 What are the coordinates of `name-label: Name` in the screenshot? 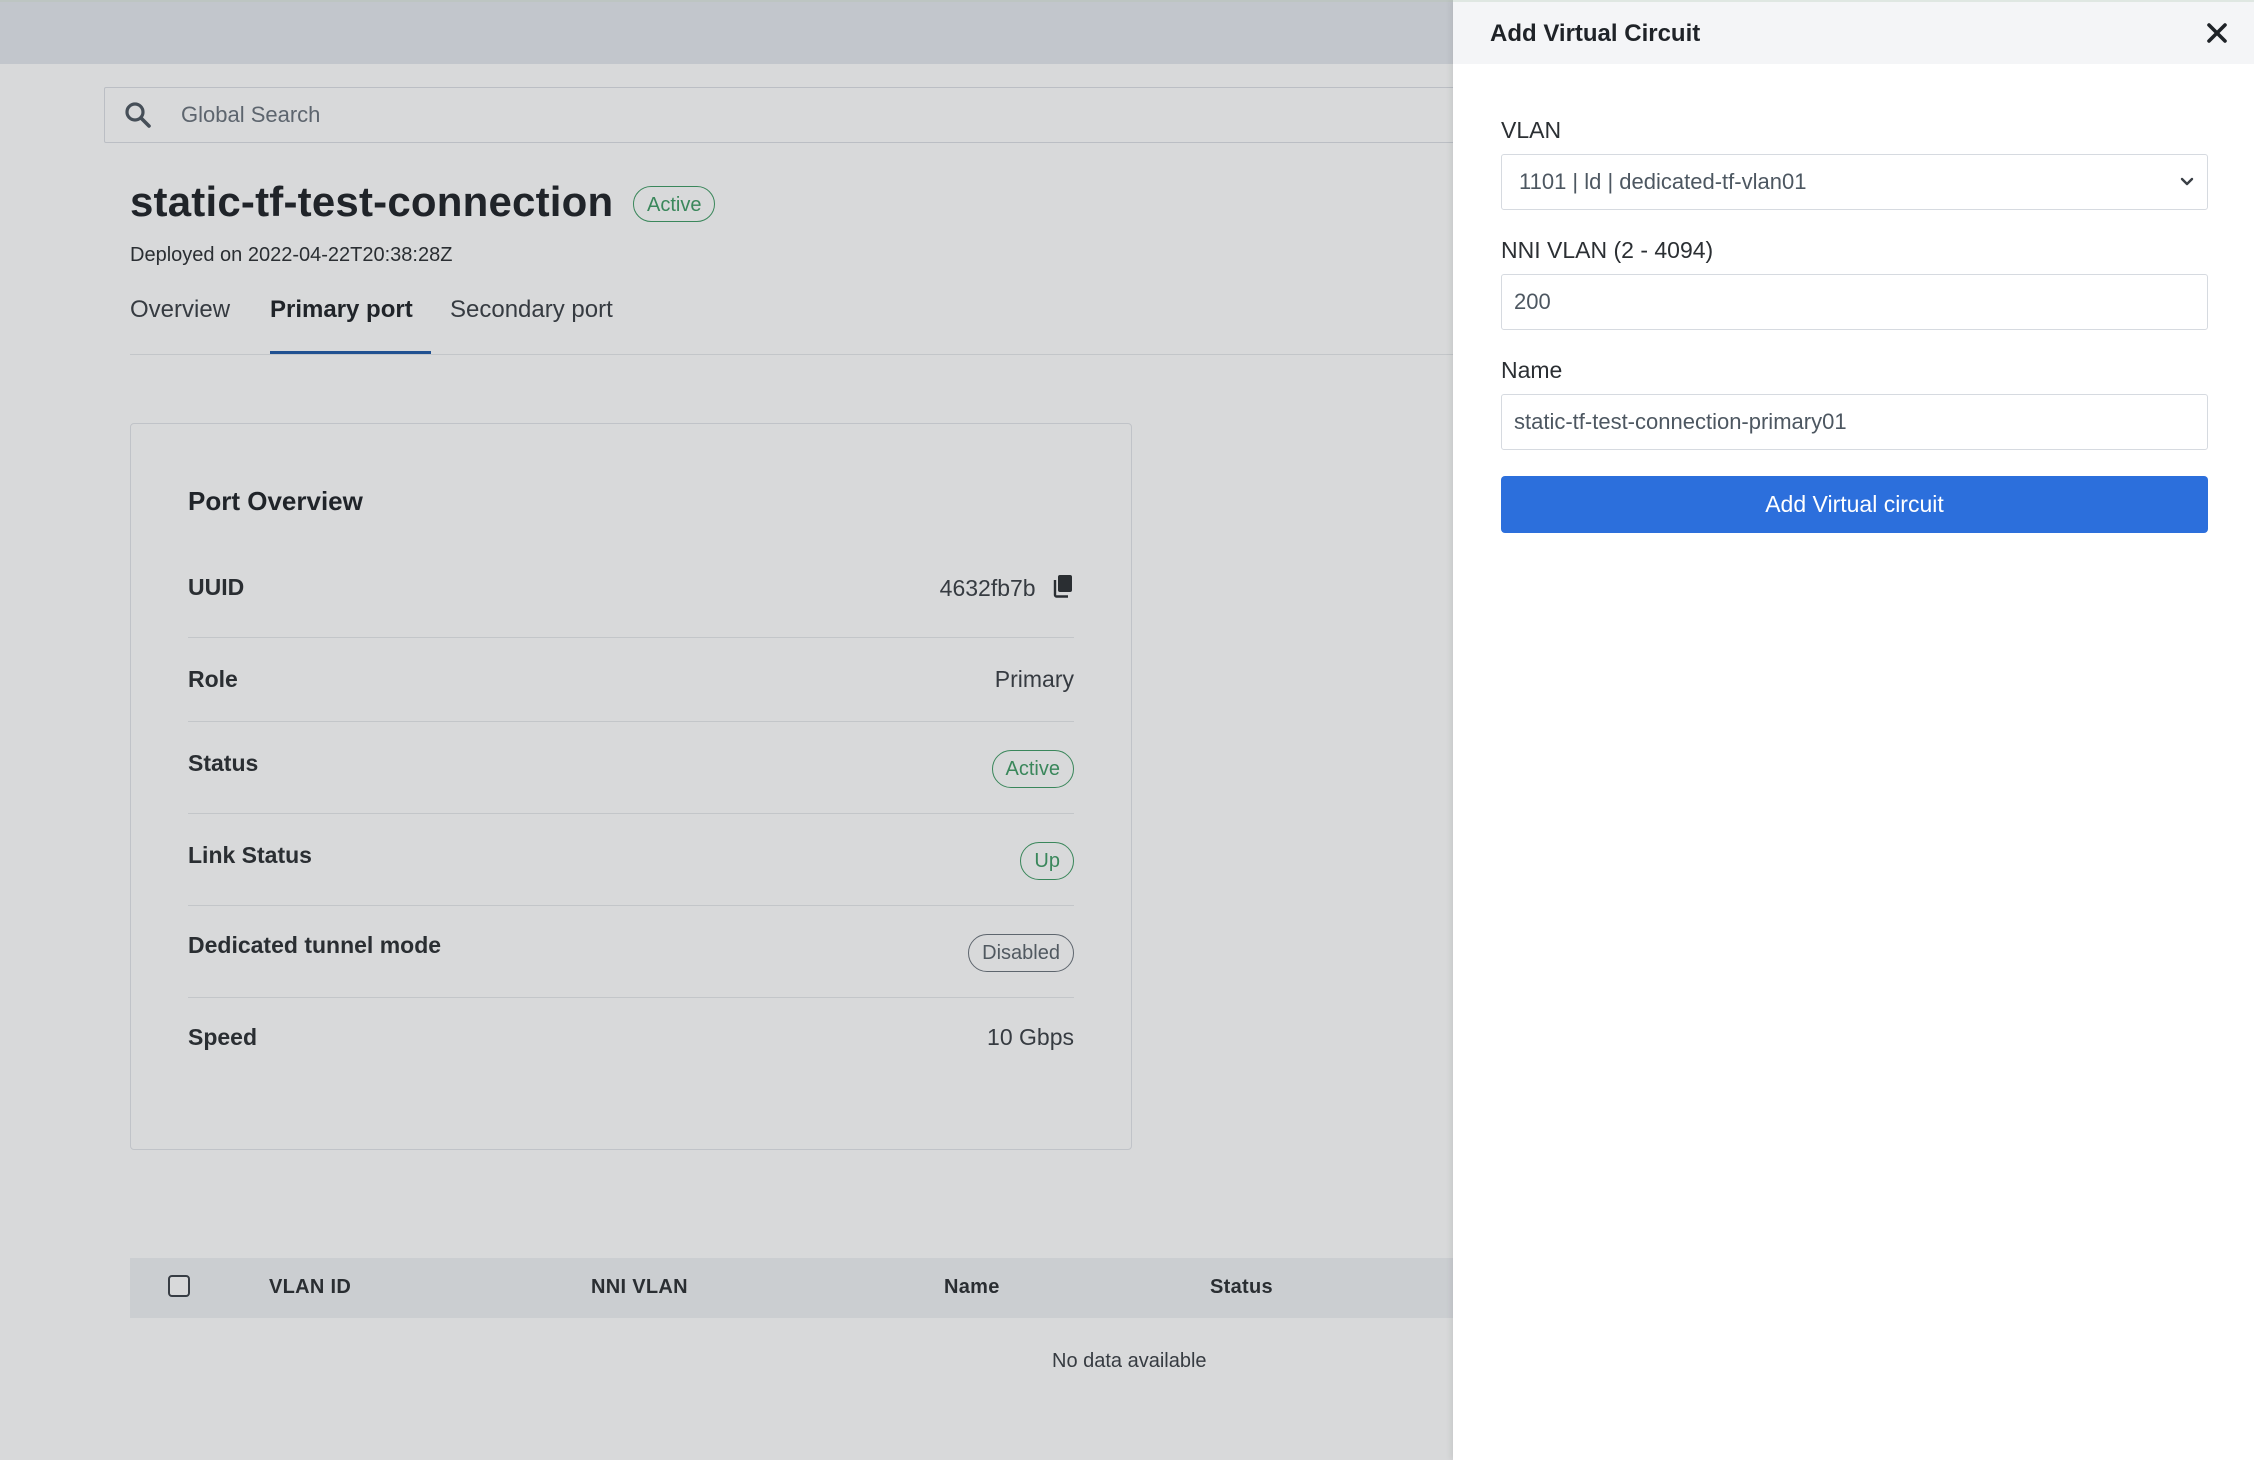 It's located at (1532, 370).